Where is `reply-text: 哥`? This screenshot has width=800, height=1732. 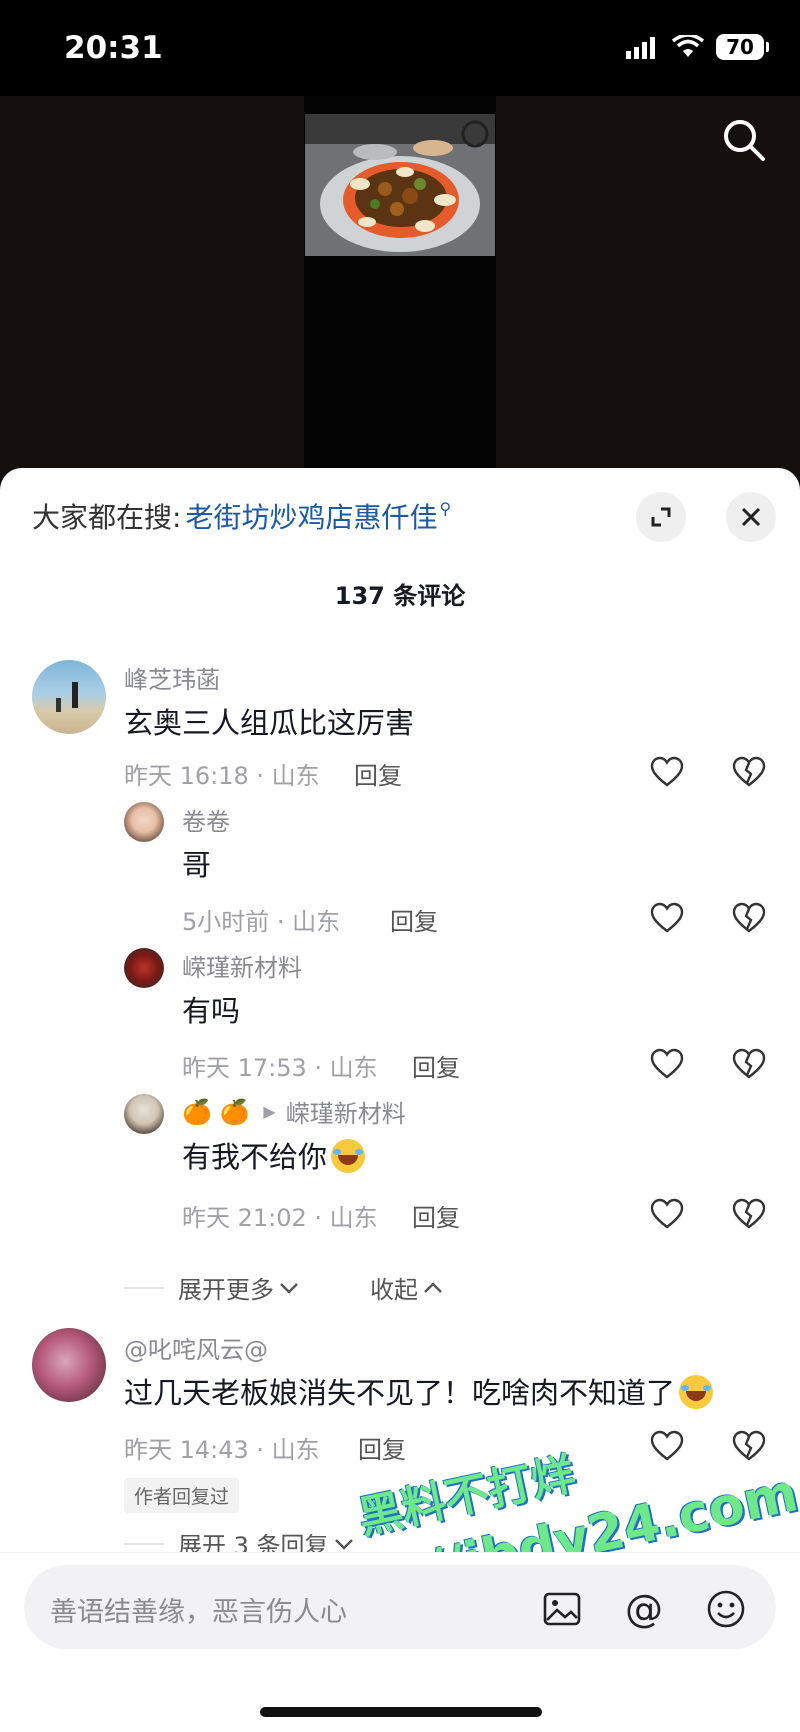 reply-text: 哥 is located at coordinates (197, 865).